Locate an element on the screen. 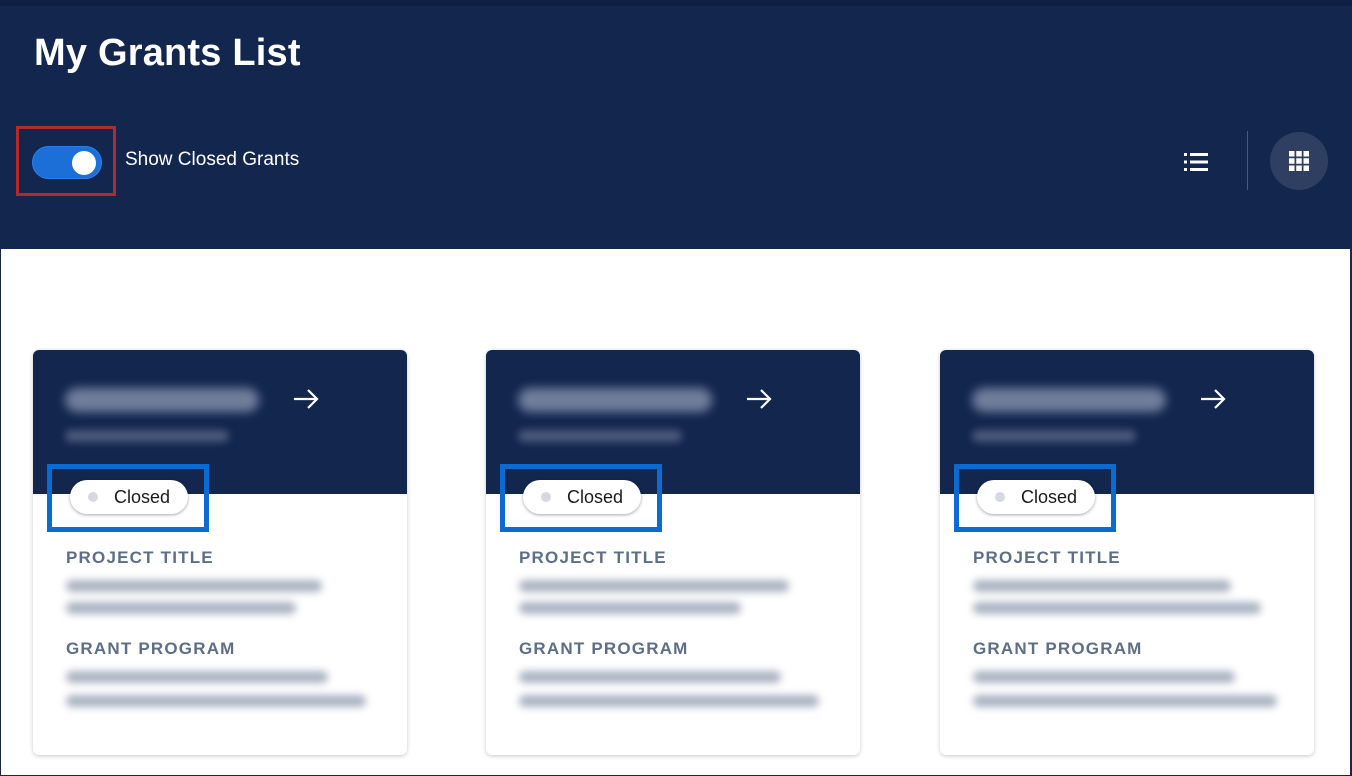 This screenshot has width=1352, height=776. toggle-highlight-box is located at coordinates (66, 161).